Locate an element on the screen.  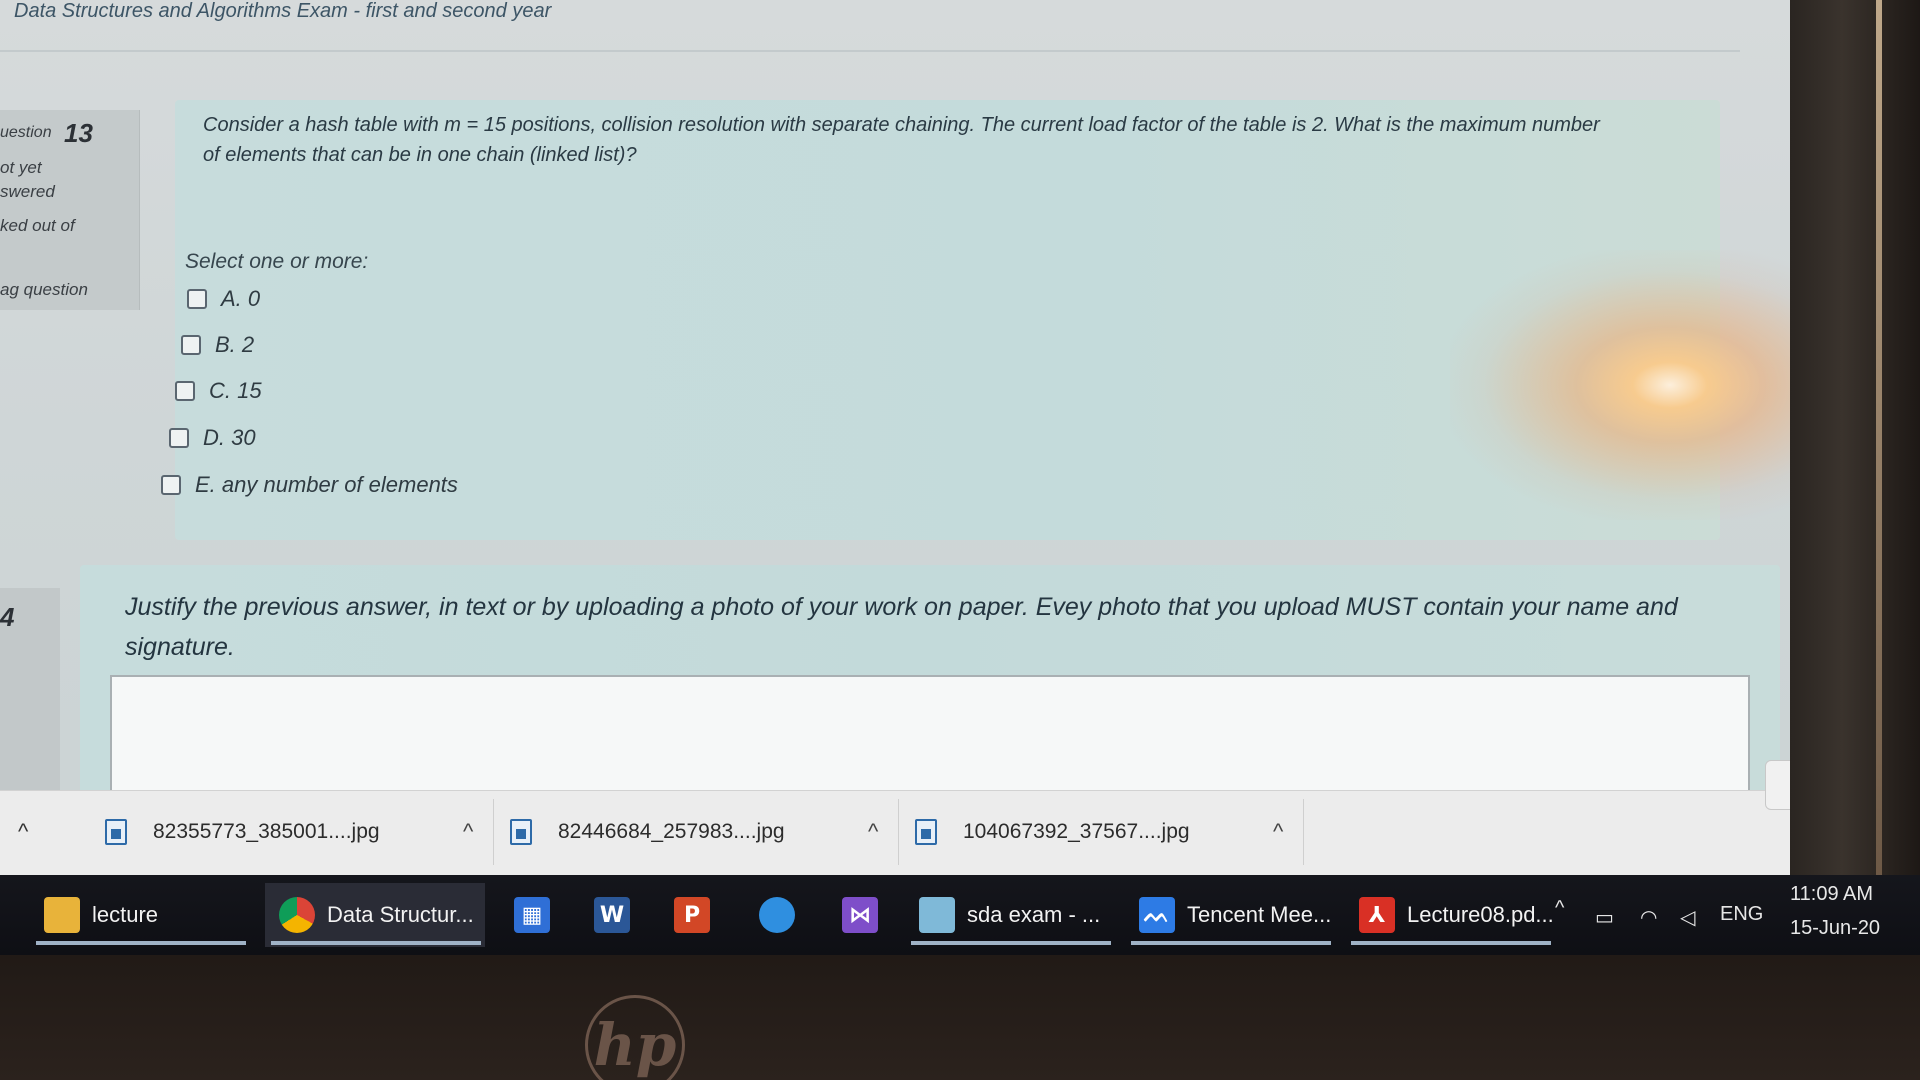
option-d: D. 30 is located at coordinates (212, 438).